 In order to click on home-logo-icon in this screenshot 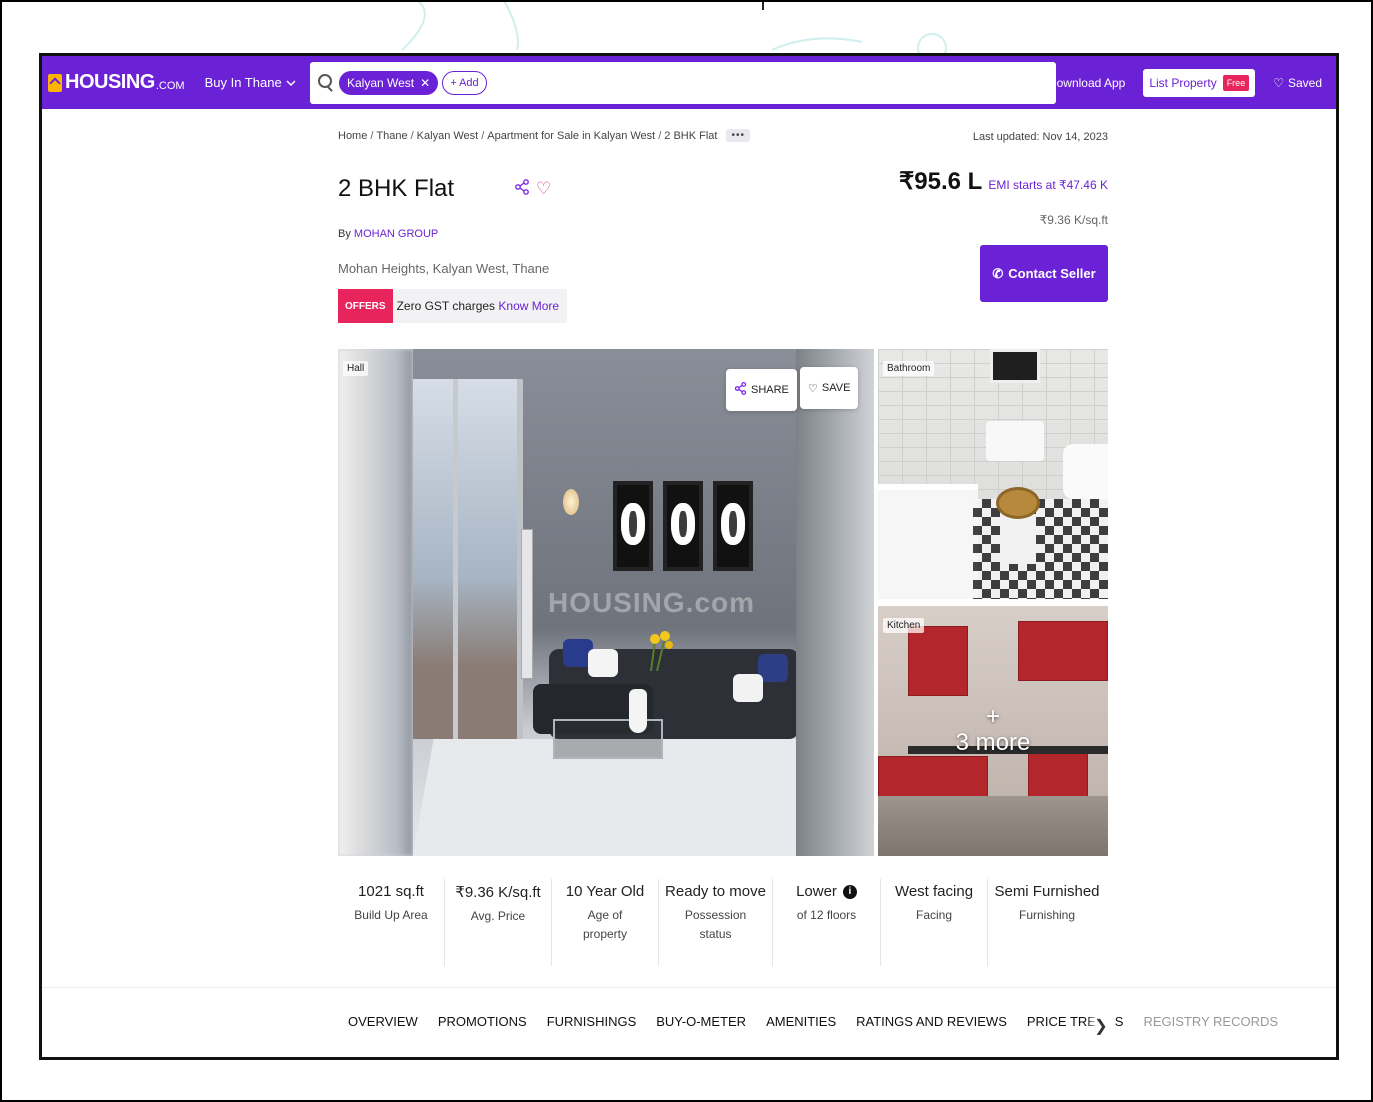, I will do `click(55, 82)`.